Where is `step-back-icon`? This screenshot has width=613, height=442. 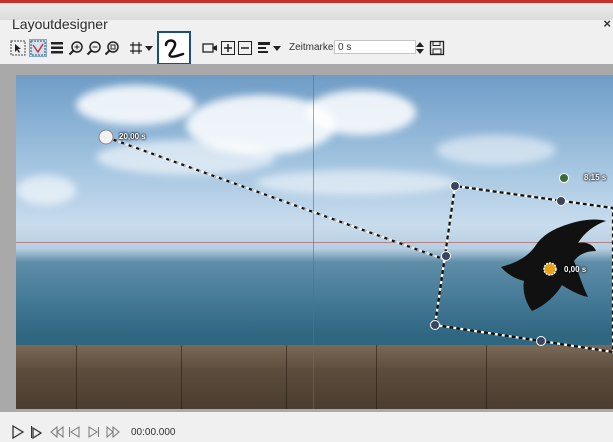
step-back-icon is located at coordinates (74, 433).